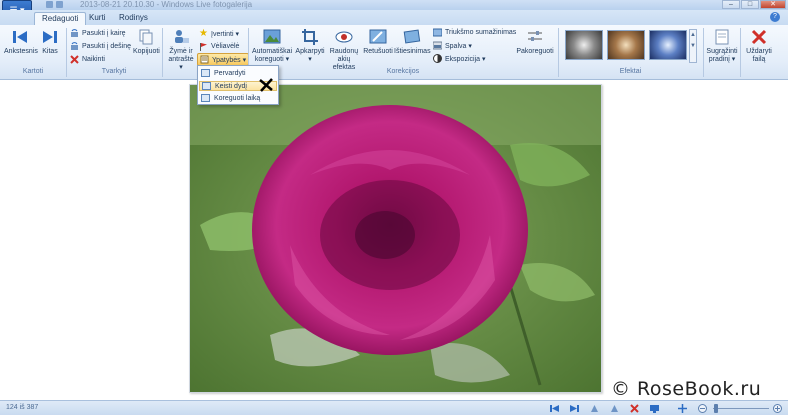 This screenshot has width=788, height=415. What do you see at coordinates (668, 45) in the screenshot?
I see `effect-thumb-cyan` at bounding box center [668, 45].